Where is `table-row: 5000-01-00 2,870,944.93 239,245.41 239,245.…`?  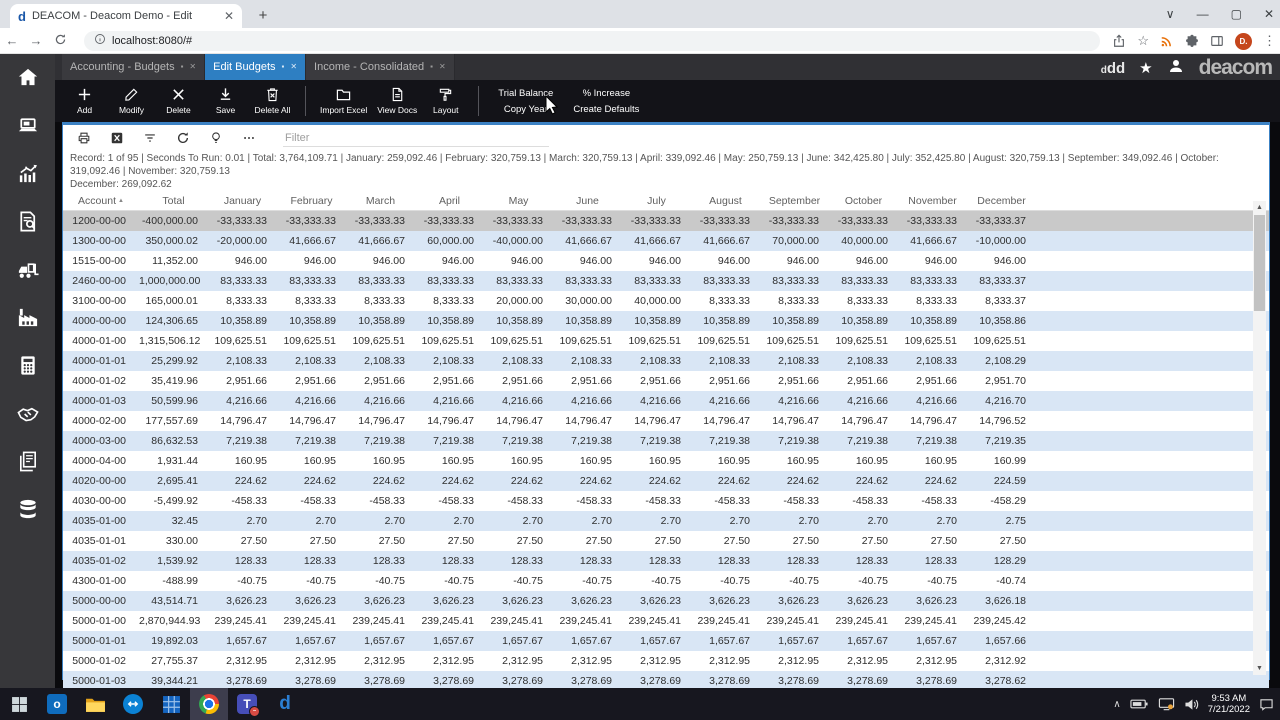 table-row: 5000-01-00 2,870,944.93 239,245.41 239,245.… is located at coordinates (666, 621).